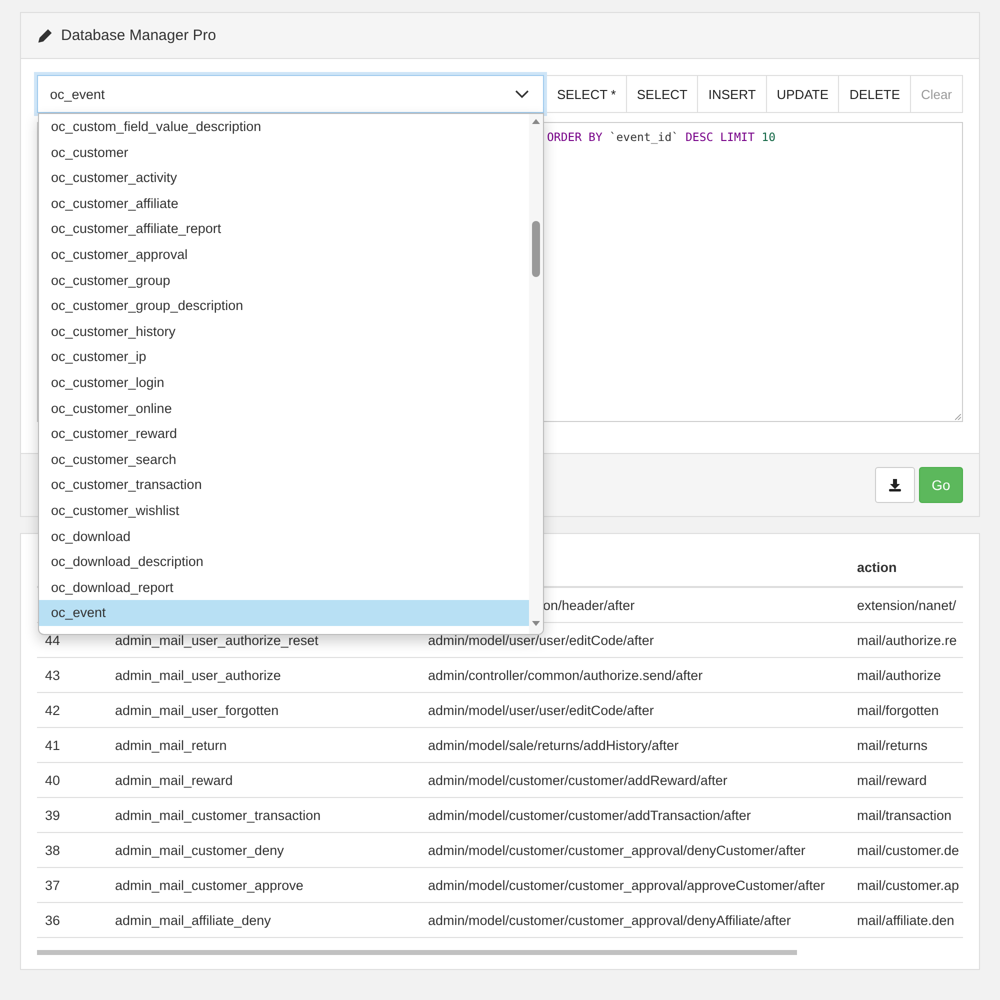 This screenshot has width=1000, height=1000. Describe the element at coordinates (565, 675) in the screenshot. I see `table-cell: admin/controller/common/authorize.send/after` at that location.